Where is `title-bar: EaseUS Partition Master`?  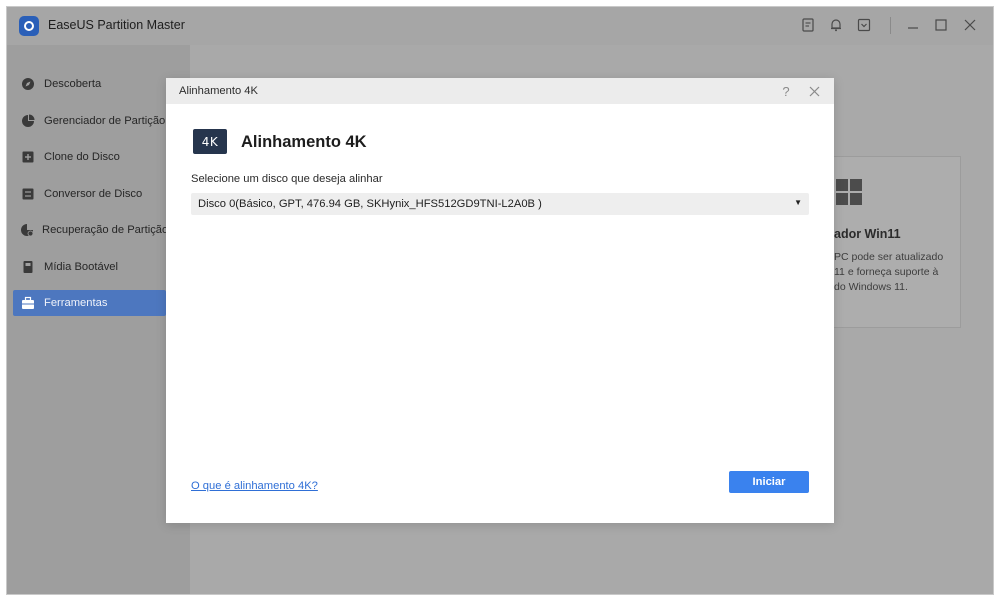
title-bar: EaseUS Partition Master is located at coordinates (500, 26).